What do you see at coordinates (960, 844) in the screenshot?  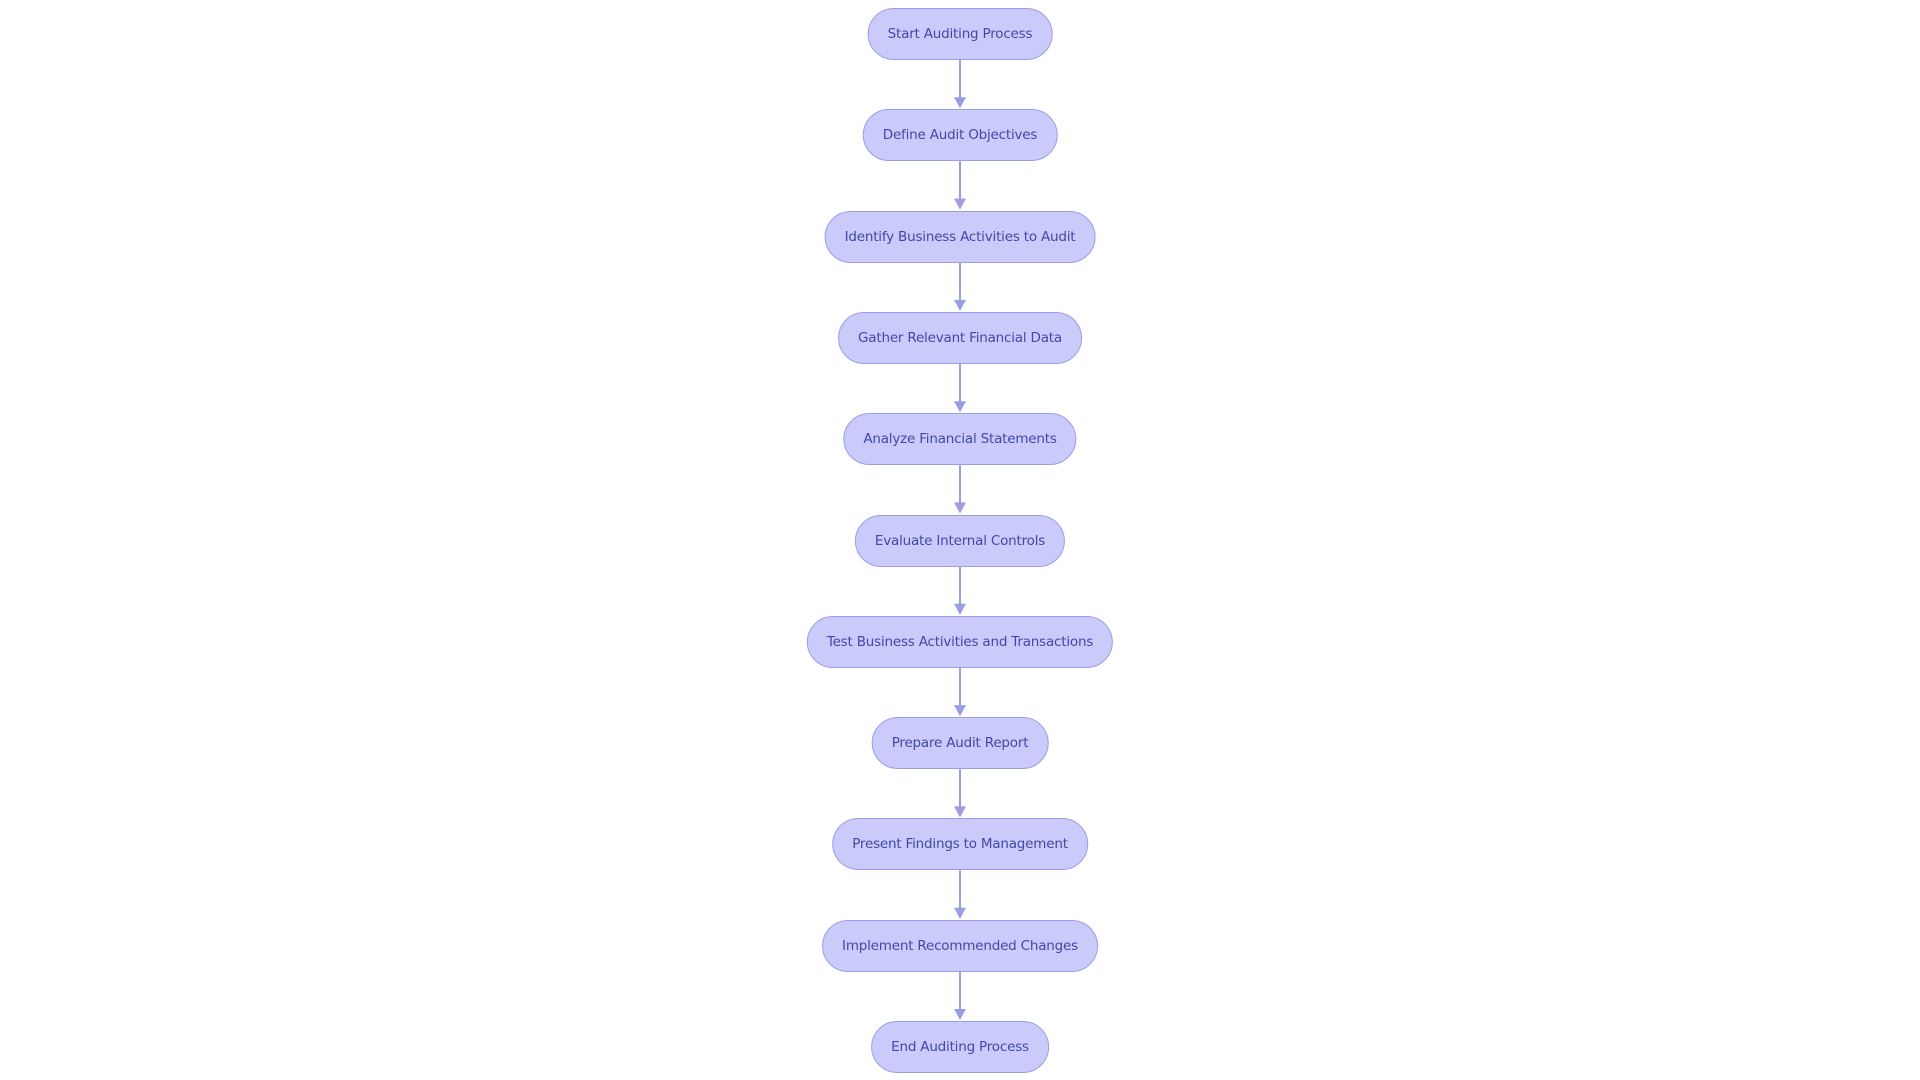 I see `flowchart-node: Present Findings to Management` at bounding box center [960, 844].